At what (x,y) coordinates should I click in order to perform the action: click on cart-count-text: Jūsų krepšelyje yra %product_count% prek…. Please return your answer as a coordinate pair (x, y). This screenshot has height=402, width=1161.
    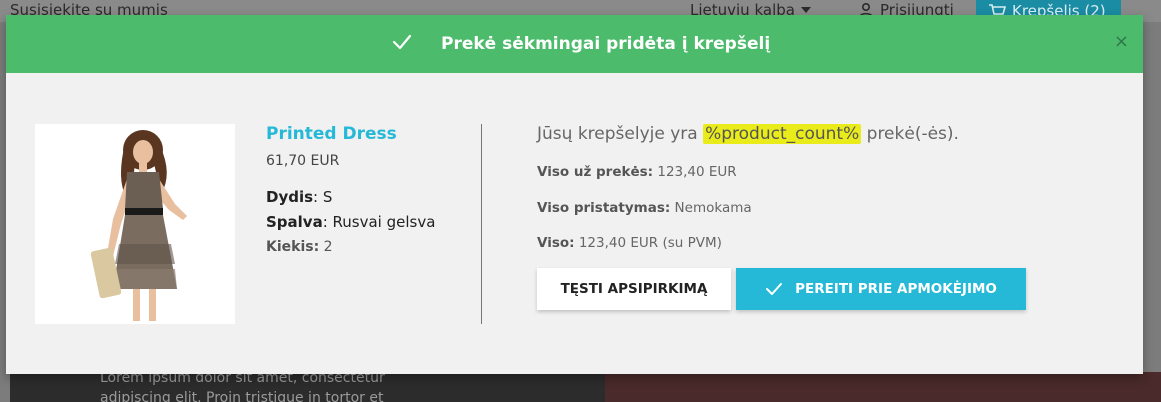
    Looking at the image, I should click on (748, 134).